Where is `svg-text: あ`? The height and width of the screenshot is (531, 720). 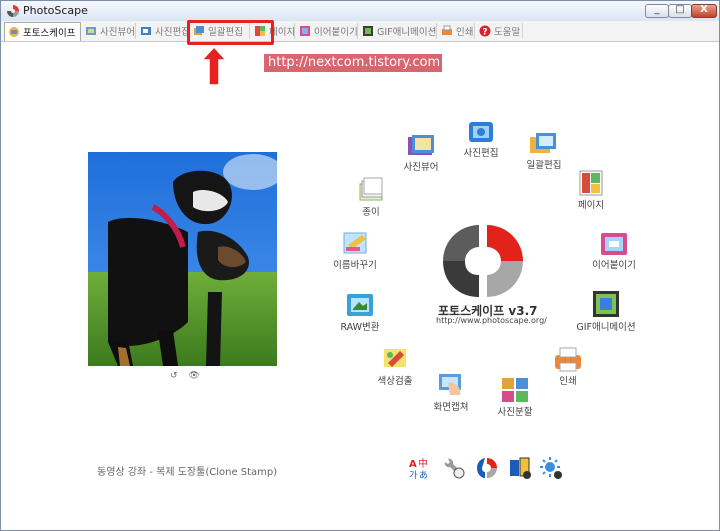
svg-text: あ is located at coordinates (423, 475).